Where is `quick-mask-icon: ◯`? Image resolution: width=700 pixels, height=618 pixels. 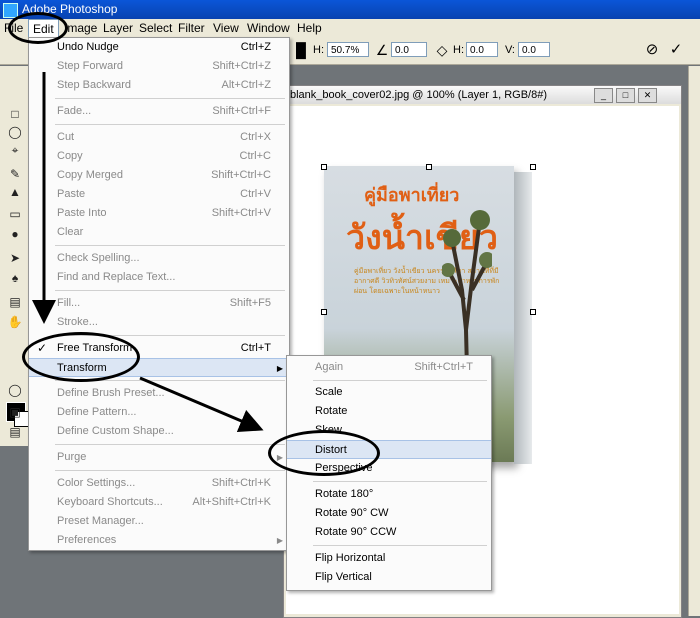
quick-mask-icon: ◯ is located at coordinates (15, 390).